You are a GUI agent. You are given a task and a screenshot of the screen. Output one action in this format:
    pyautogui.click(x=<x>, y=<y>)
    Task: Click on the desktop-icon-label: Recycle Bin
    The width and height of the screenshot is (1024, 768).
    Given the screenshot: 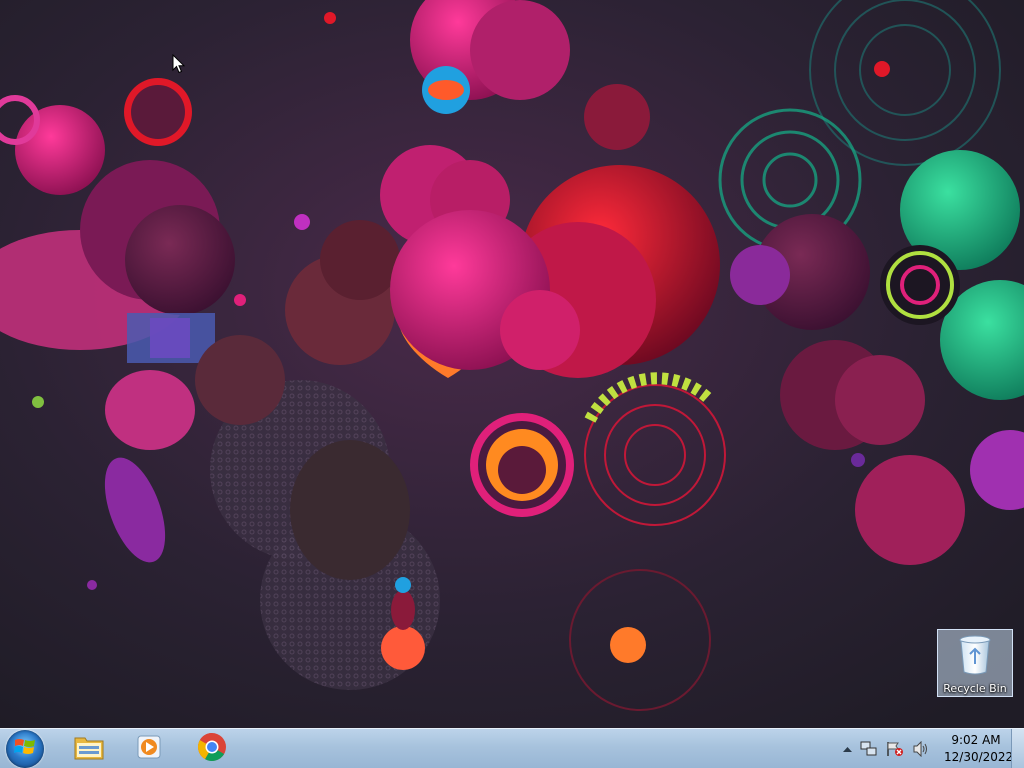 What is the action you would take?
    pyautogui.click(x=975, y=688)
    